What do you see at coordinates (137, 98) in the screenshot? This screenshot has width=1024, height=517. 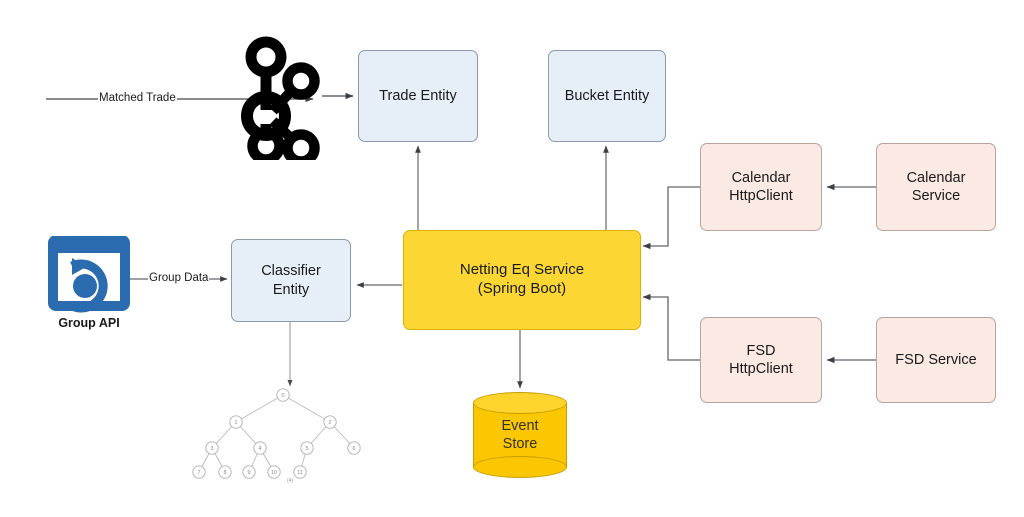 I see `edge-label-matched-trade: Matched Trade` at bounding box center [137, 98].